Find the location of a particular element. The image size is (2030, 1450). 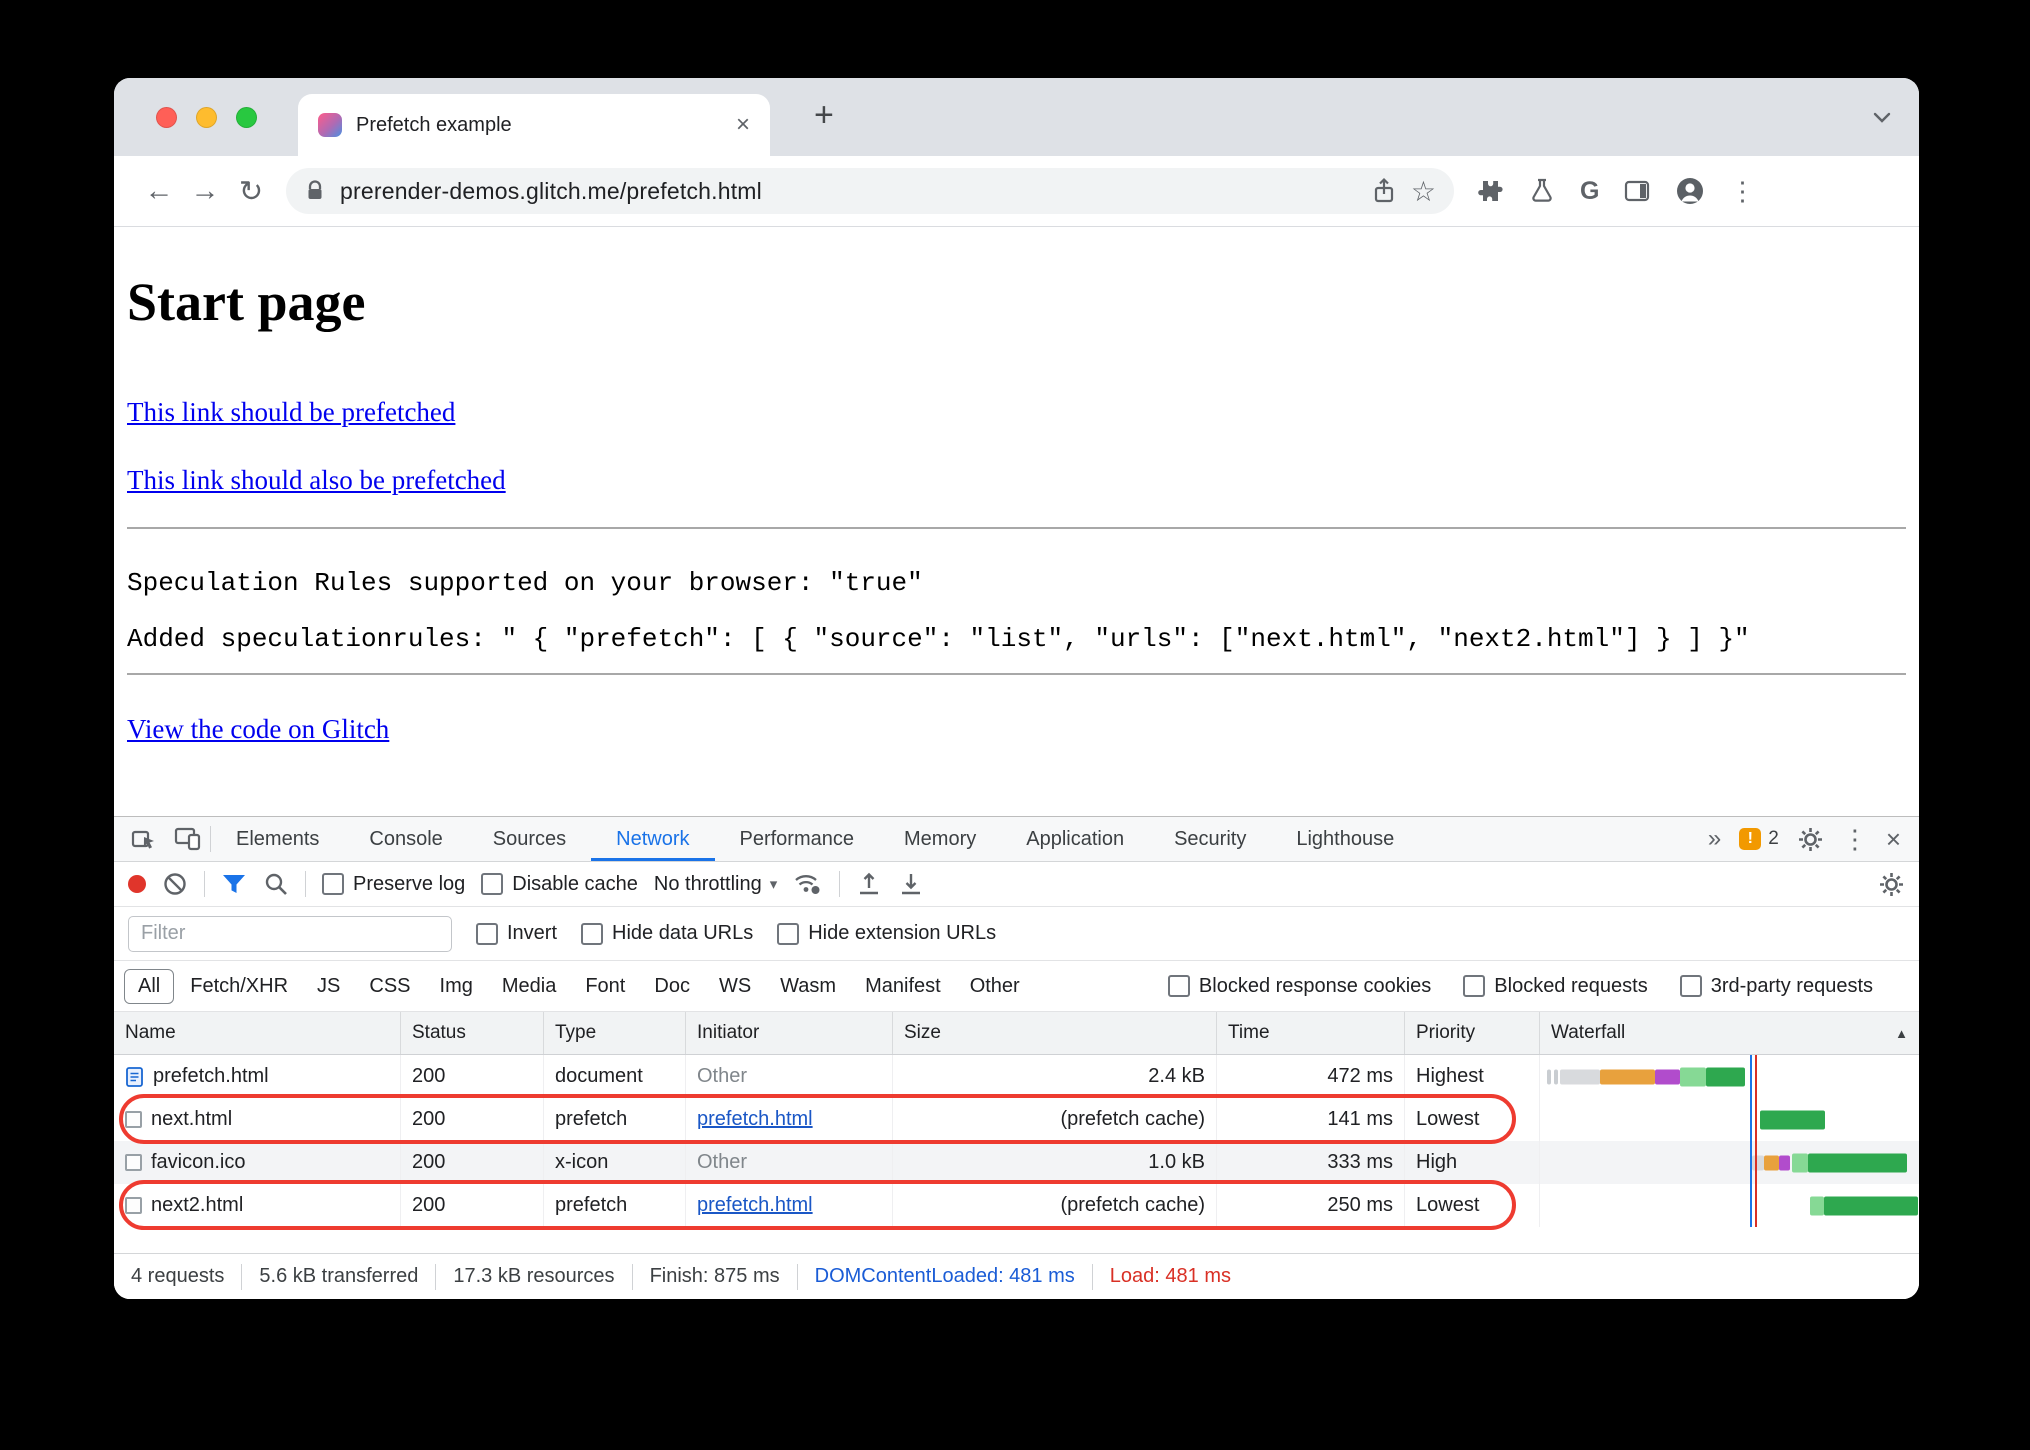

tab-application: Application is located at coordinates (1075, 839).